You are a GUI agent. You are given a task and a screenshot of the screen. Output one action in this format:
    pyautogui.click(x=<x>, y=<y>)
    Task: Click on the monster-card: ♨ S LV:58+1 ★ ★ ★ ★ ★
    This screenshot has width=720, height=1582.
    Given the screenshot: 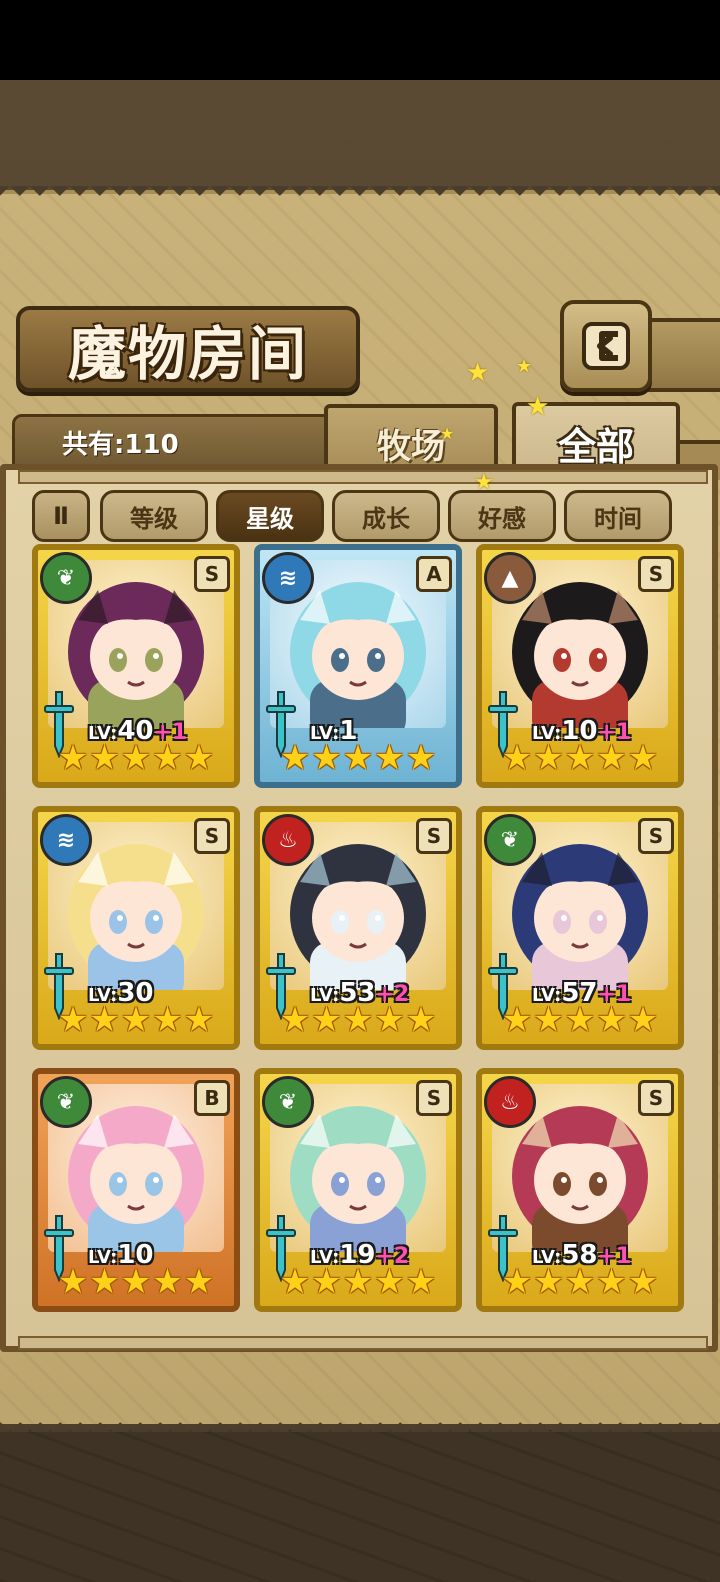 What is the action you would take?
    pyautogui.click(x=580, y=1190)
    